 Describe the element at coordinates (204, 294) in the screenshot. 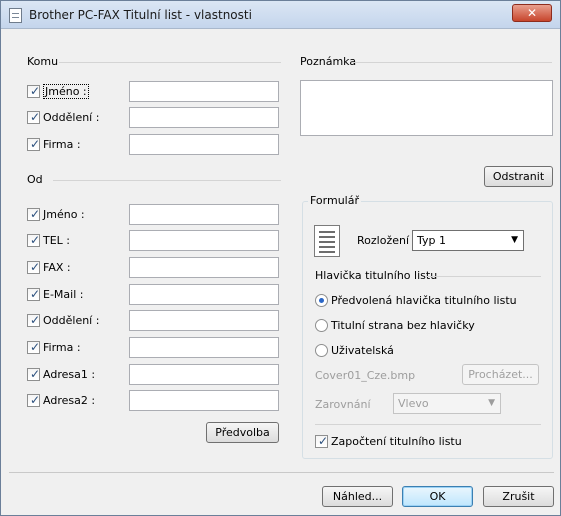

I see `od-email-input` at that location.